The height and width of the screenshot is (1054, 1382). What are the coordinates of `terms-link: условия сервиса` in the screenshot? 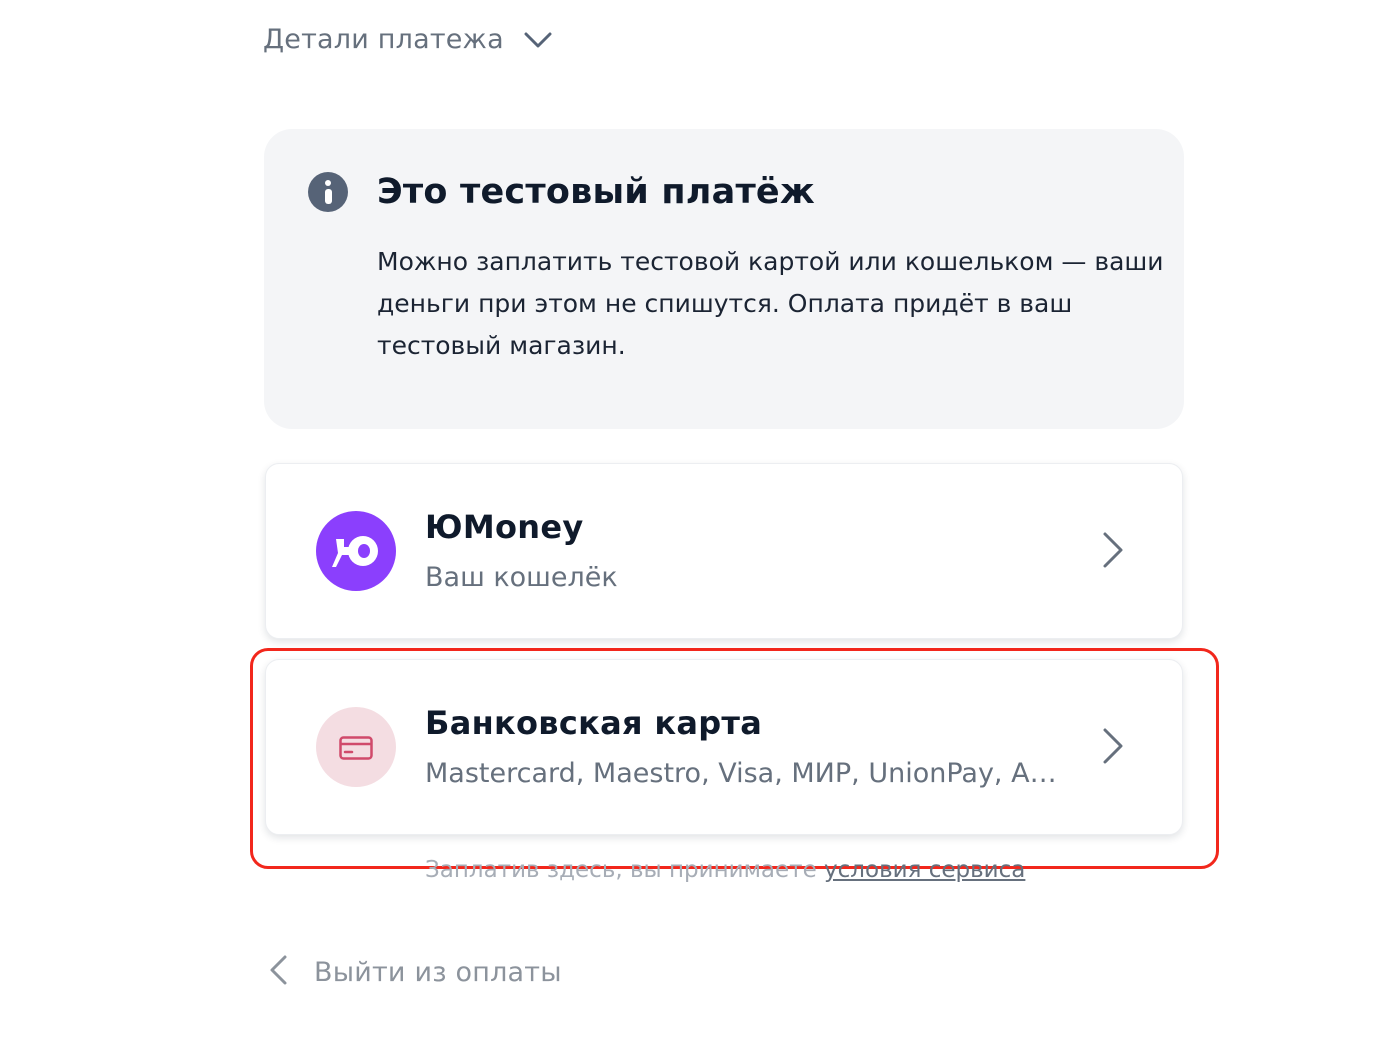 It's located at (924, 870).